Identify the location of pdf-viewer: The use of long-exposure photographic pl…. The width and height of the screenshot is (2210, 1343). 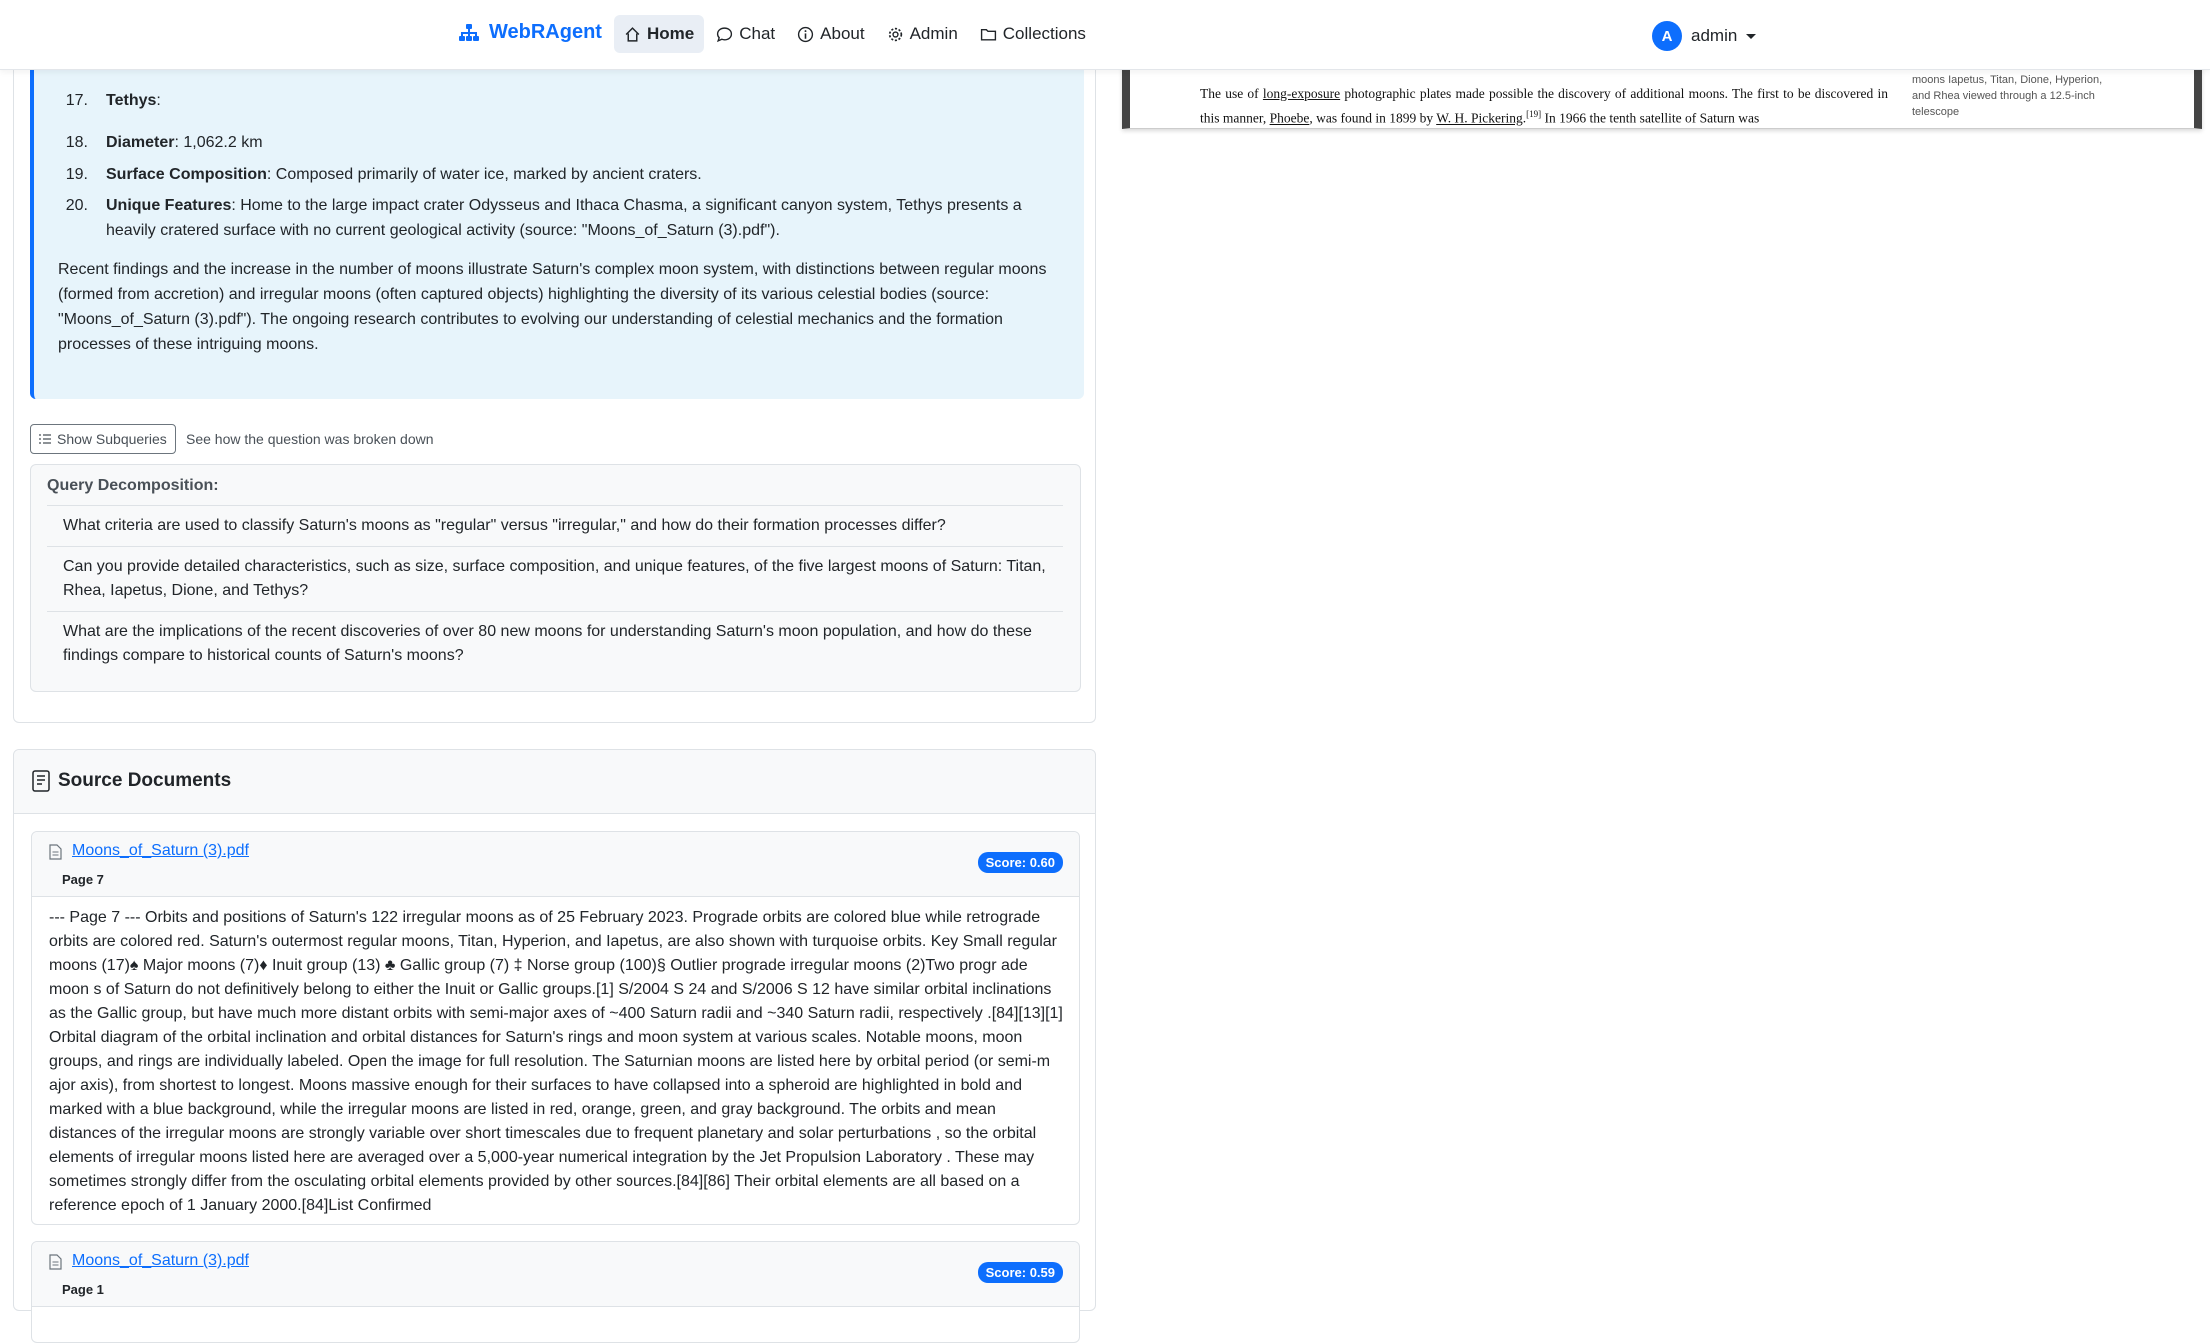
(1662, 97).